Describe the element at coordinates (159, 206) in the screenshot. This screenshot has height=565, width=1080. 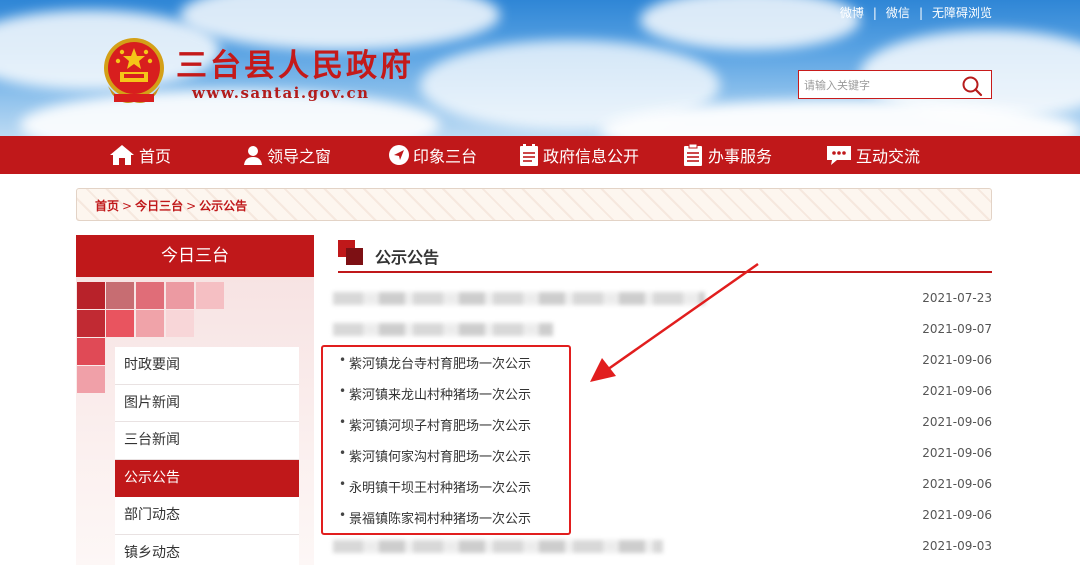
I see `breadcrumb-today-santai: 今日三台` at that location.